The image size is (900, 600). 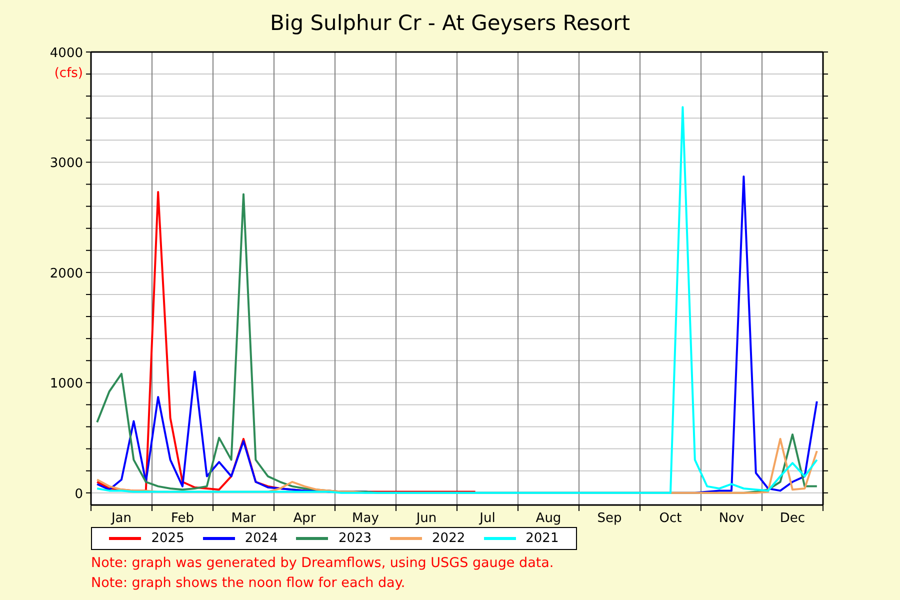 What do you see at coordinates (365, 518) in the screenshot?
I see `month-label: May` at bounding box center [365, 518].